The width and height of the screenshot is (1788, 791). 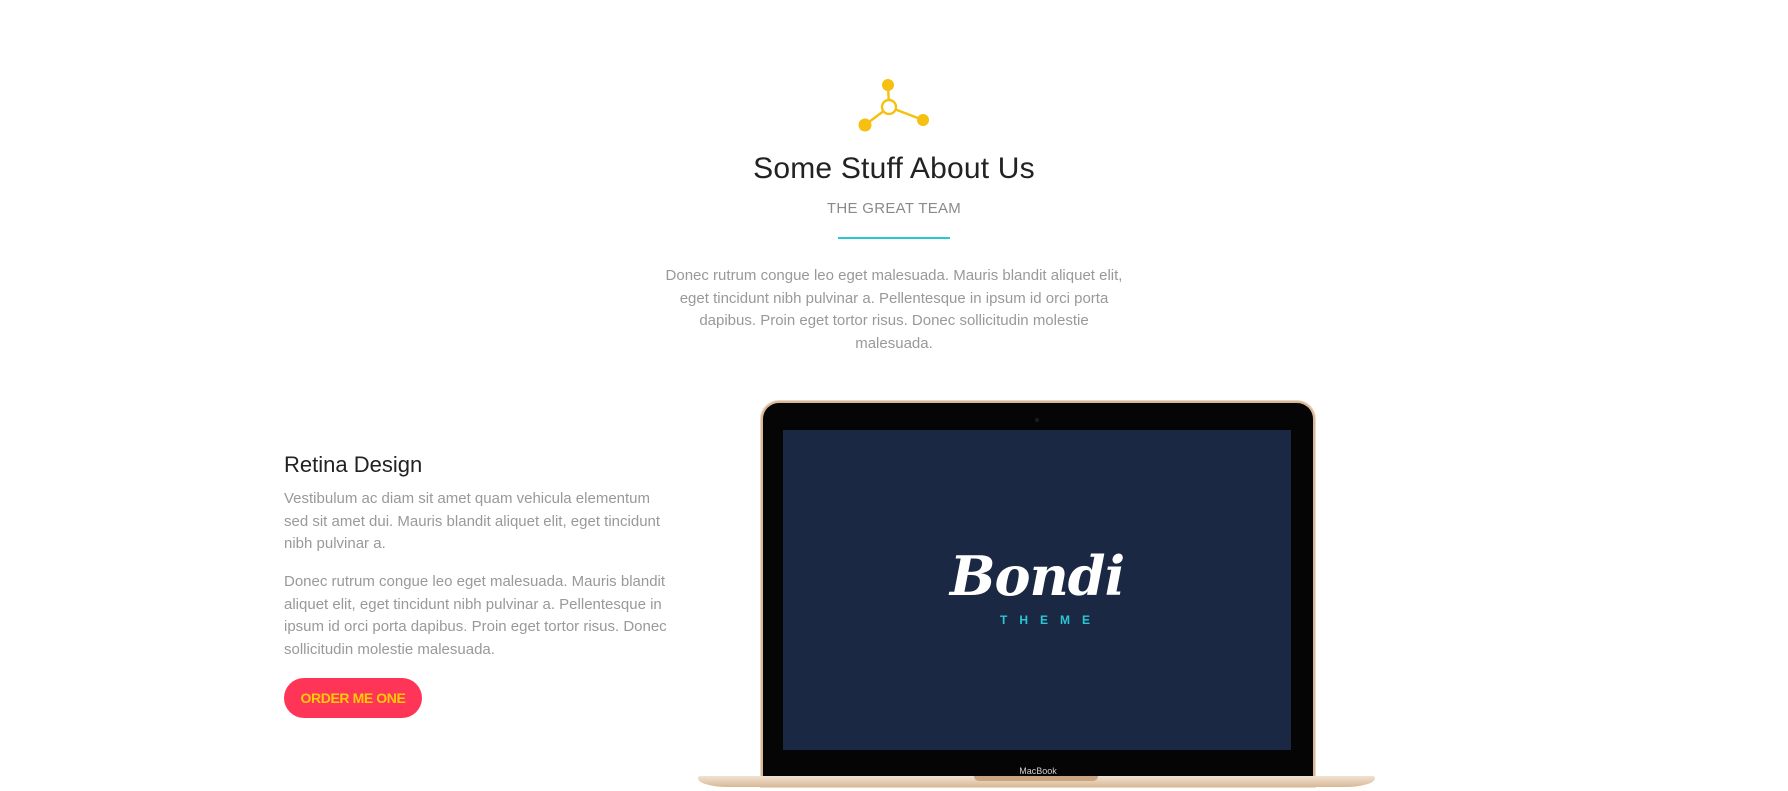 What do you see at coordinates (1037, 420) in the screenshot?
I see `camera-icon` at bounding box center [1037, 420].